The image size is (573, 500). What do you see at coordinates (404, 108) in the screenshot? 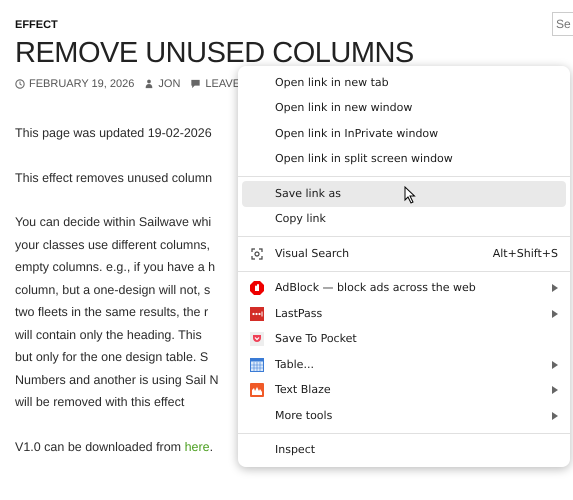
I see `menu-item: Open link in new window` at bounding box center [404, 108].